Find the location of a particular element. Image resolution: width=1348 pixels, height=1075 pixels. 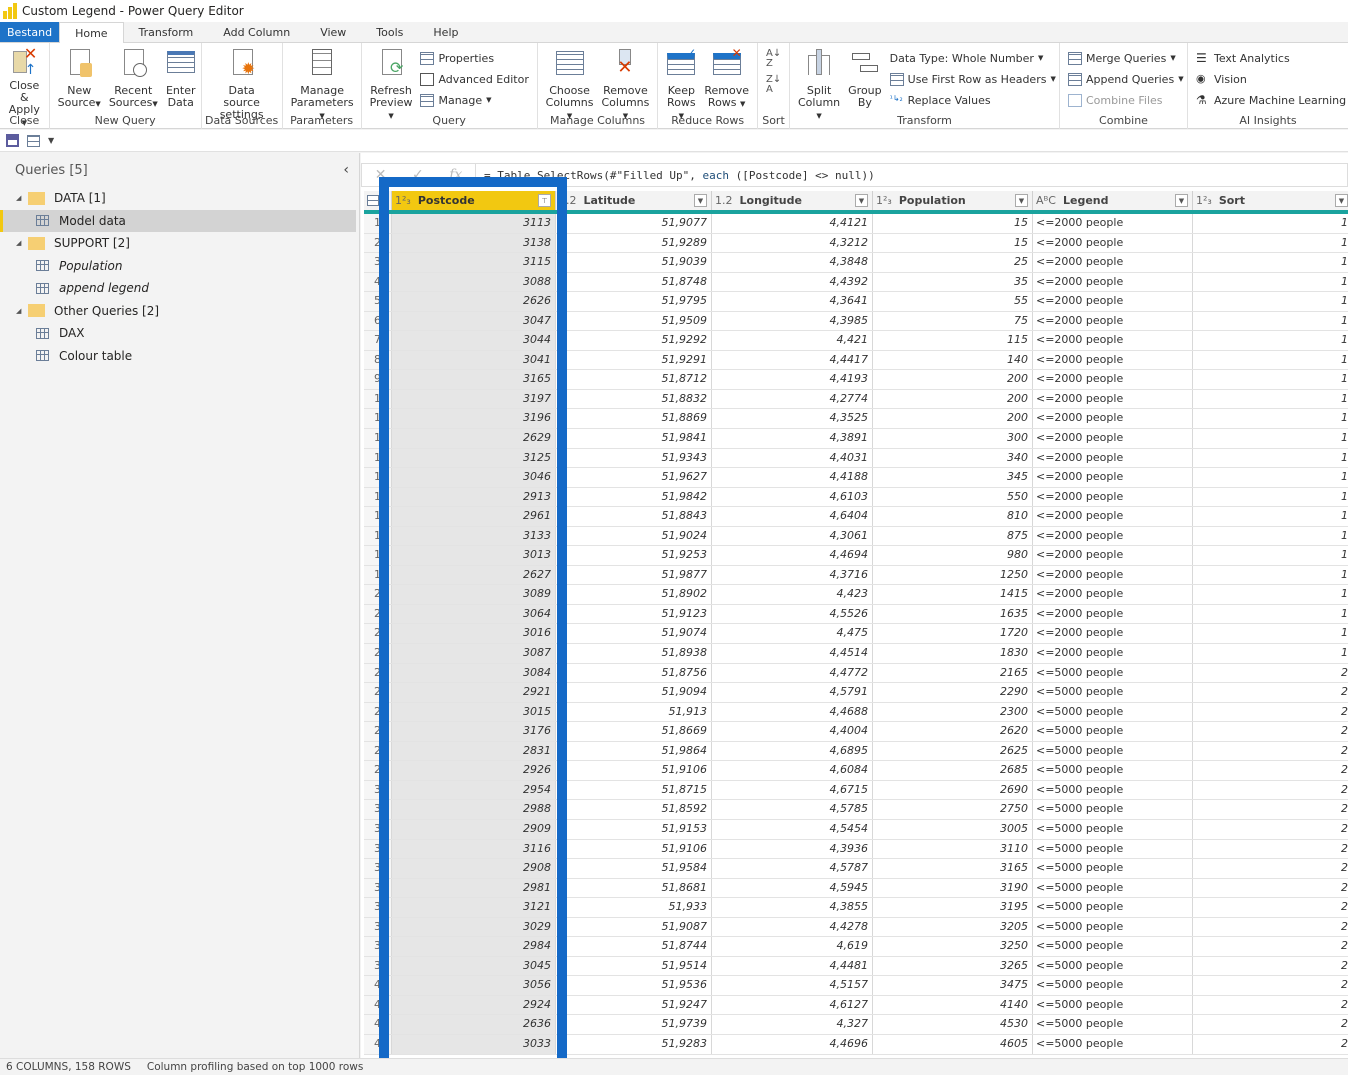

cell-population: 2620 is located at coordinates (953, 731).